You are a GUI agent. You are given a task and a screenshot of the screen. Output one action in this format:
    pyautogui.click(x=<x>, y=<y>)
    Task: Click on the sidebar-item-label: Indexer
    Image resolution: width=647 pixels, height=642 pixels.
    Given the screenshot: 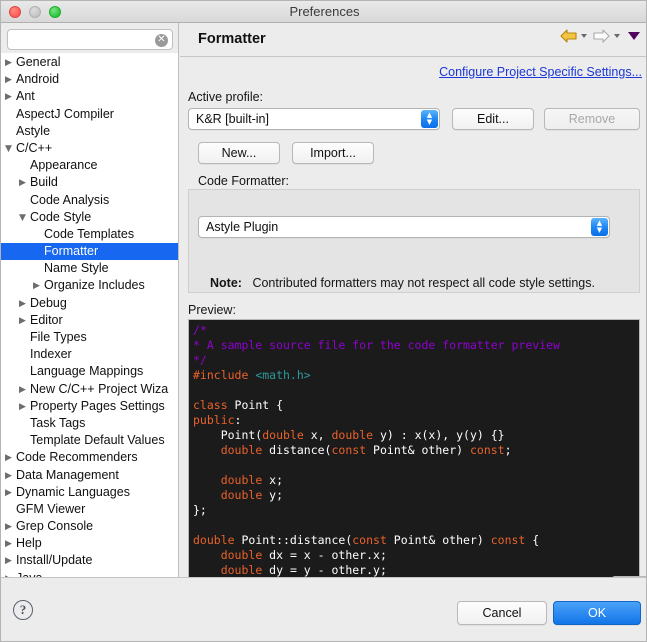 What is the action you would take?
    pyautogui.click(x=51, y=354)
    